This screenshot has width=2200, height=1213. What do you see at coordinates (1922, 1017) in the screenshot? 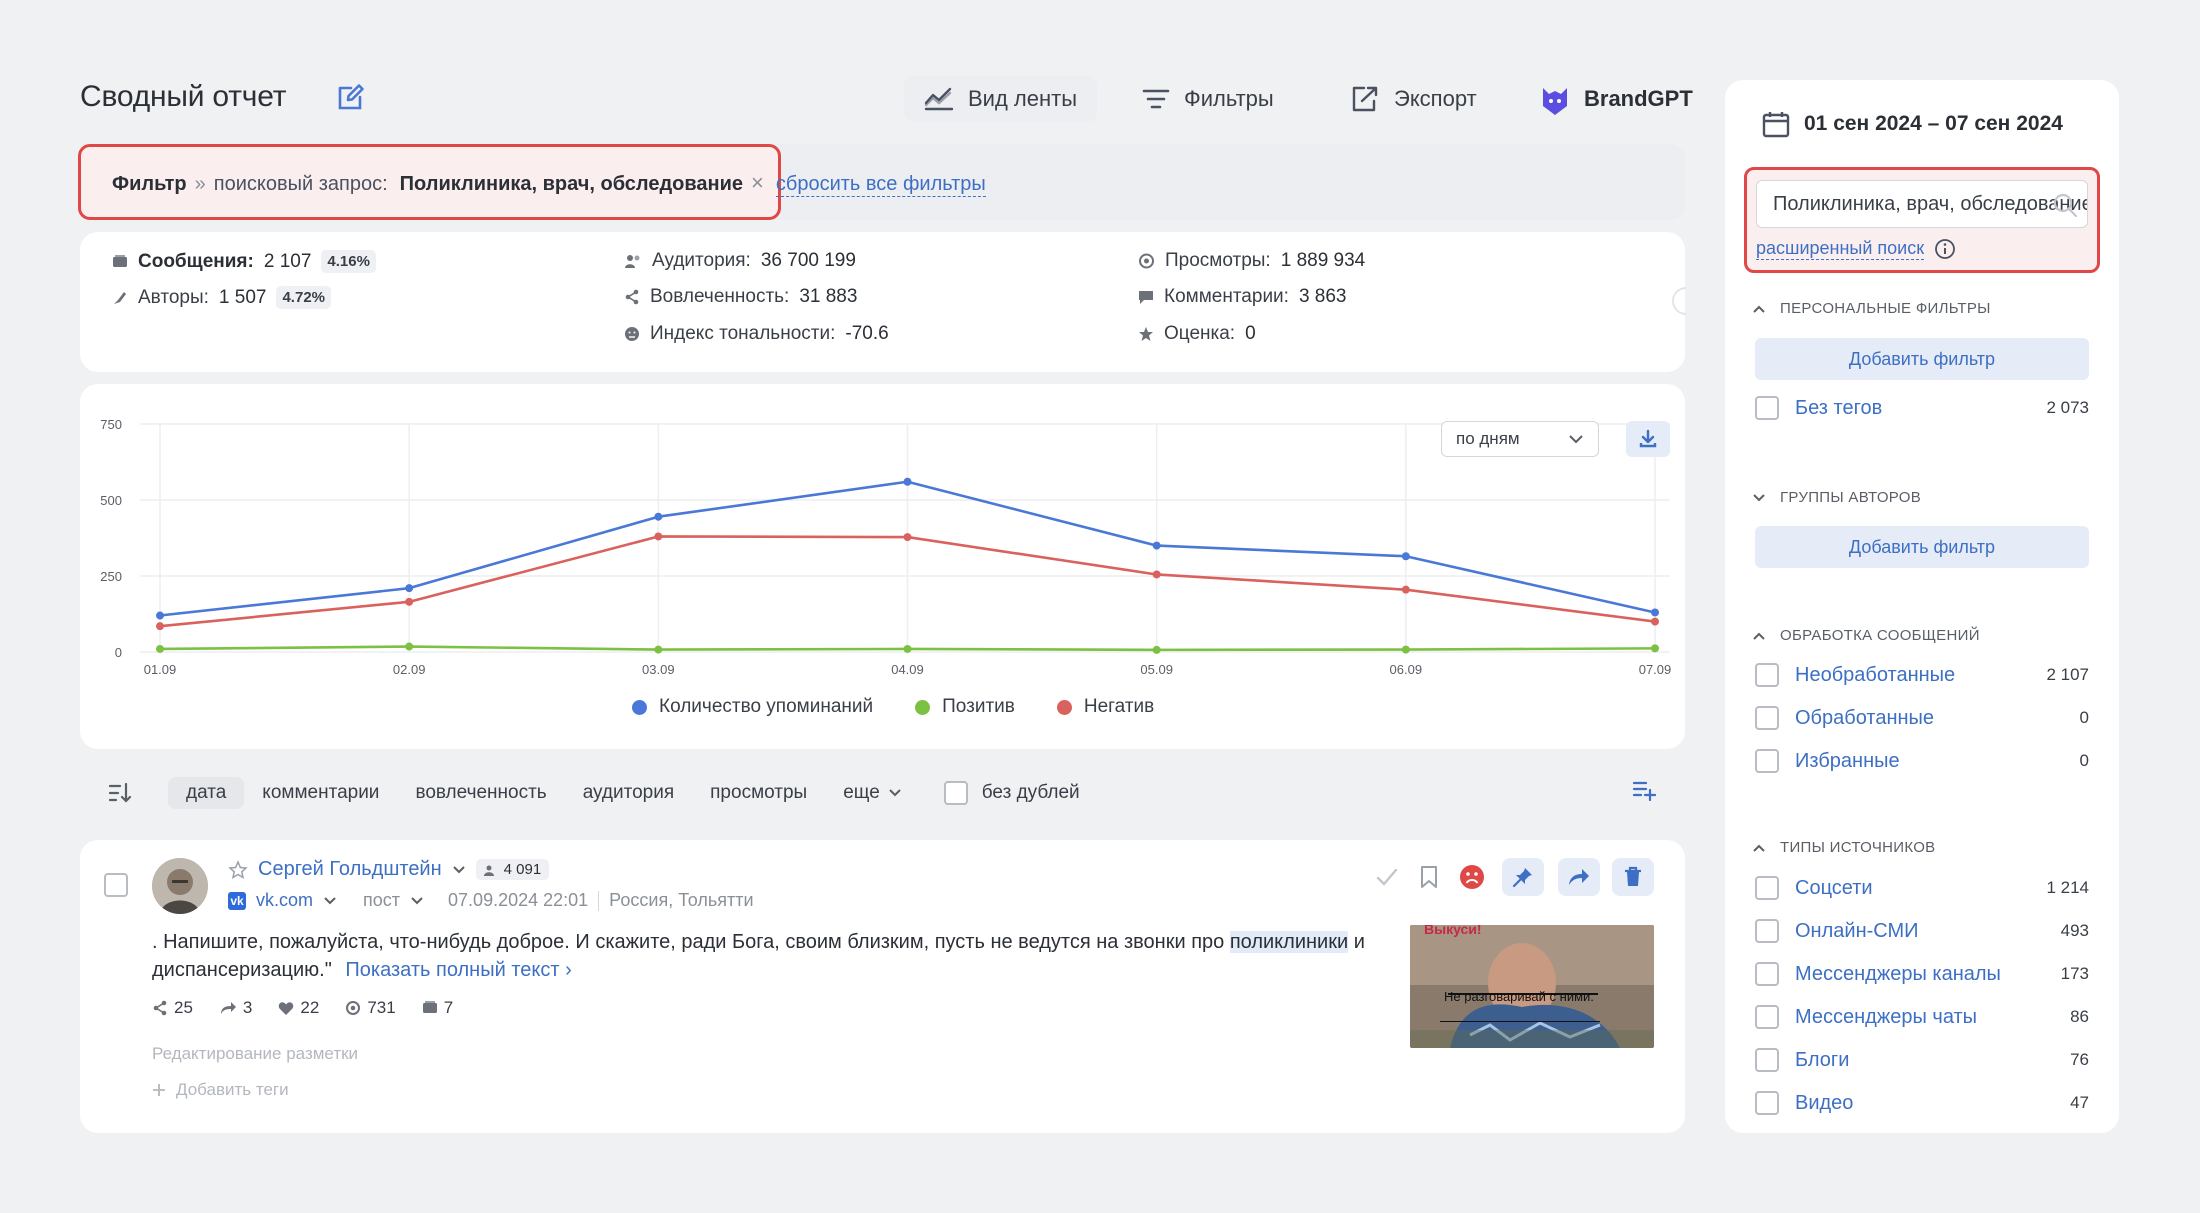
I see `filter-item-messenger-chats: Мессенджеры чаты 86` at bounding box center [1922, 1017].